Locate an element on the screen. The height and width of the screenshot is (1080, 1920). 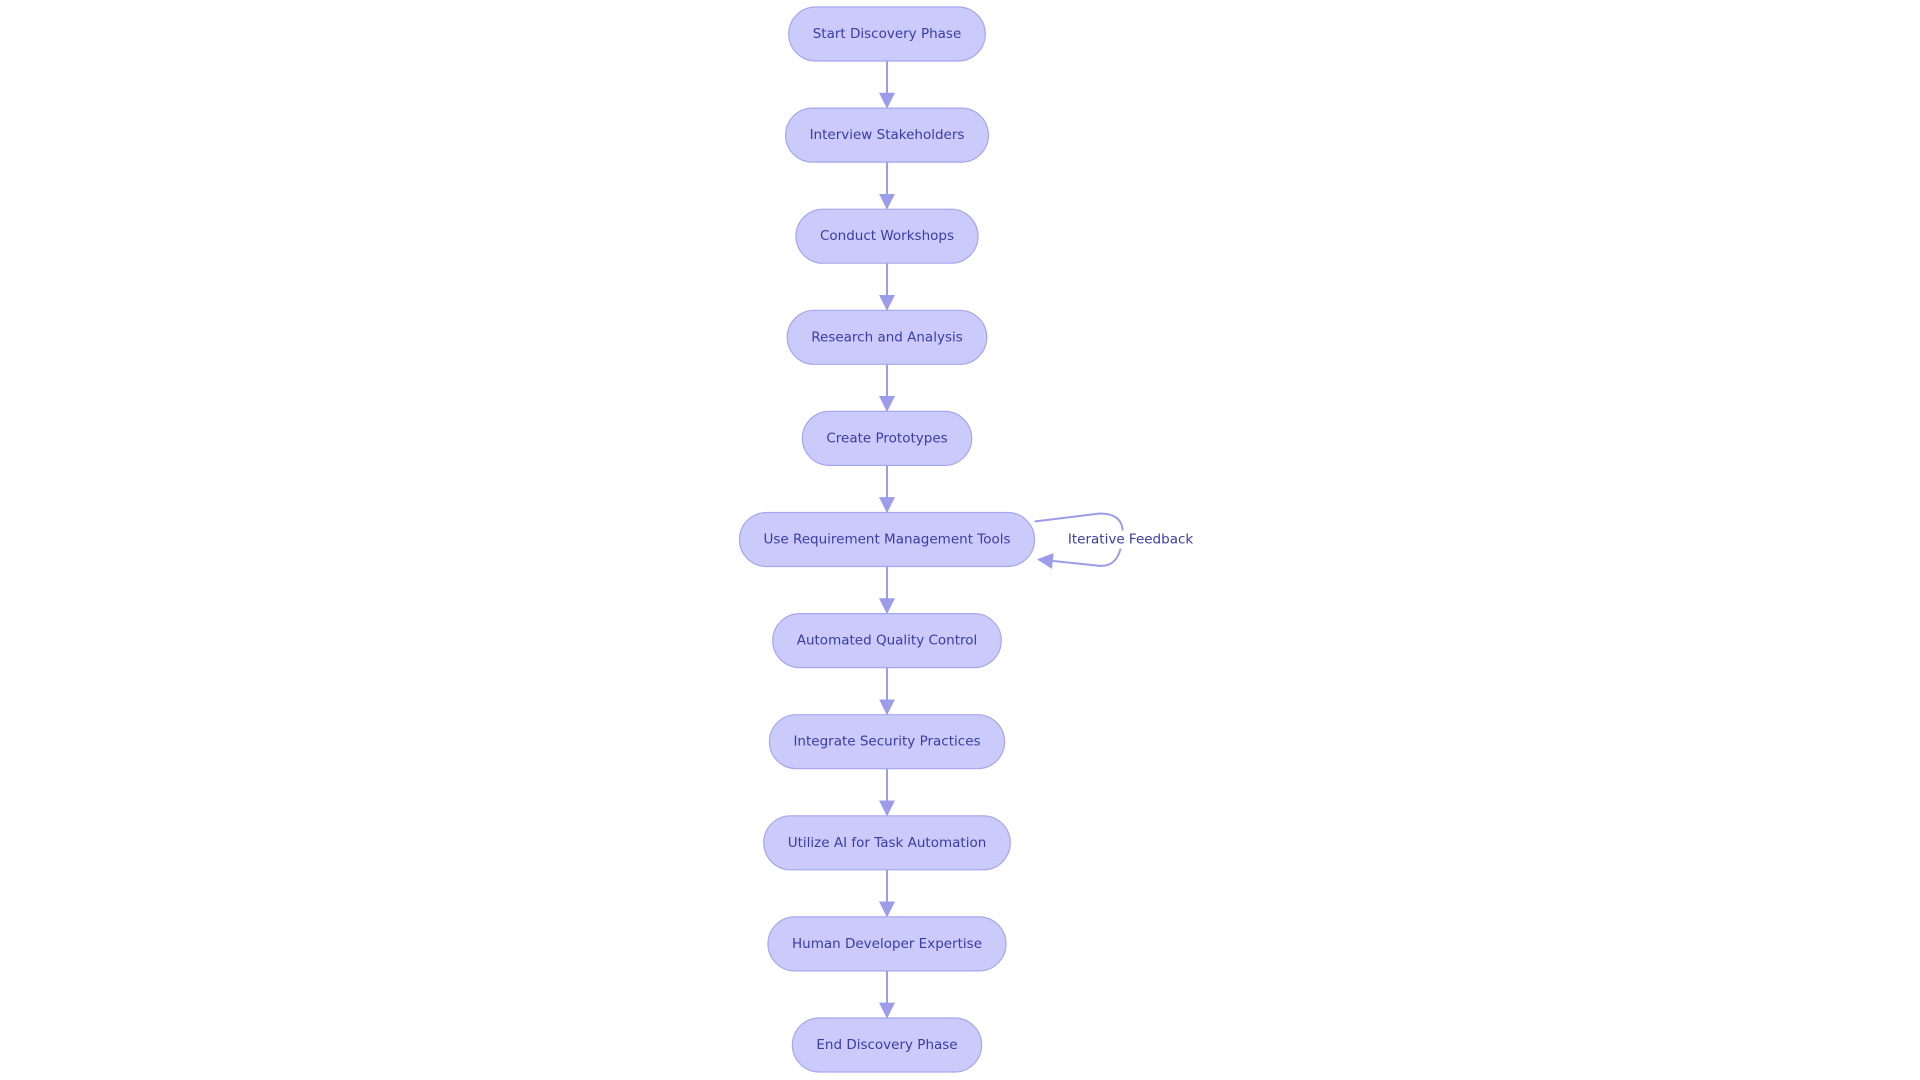
node-end: End Discovery Phase is located at coordinates (887, 1045).